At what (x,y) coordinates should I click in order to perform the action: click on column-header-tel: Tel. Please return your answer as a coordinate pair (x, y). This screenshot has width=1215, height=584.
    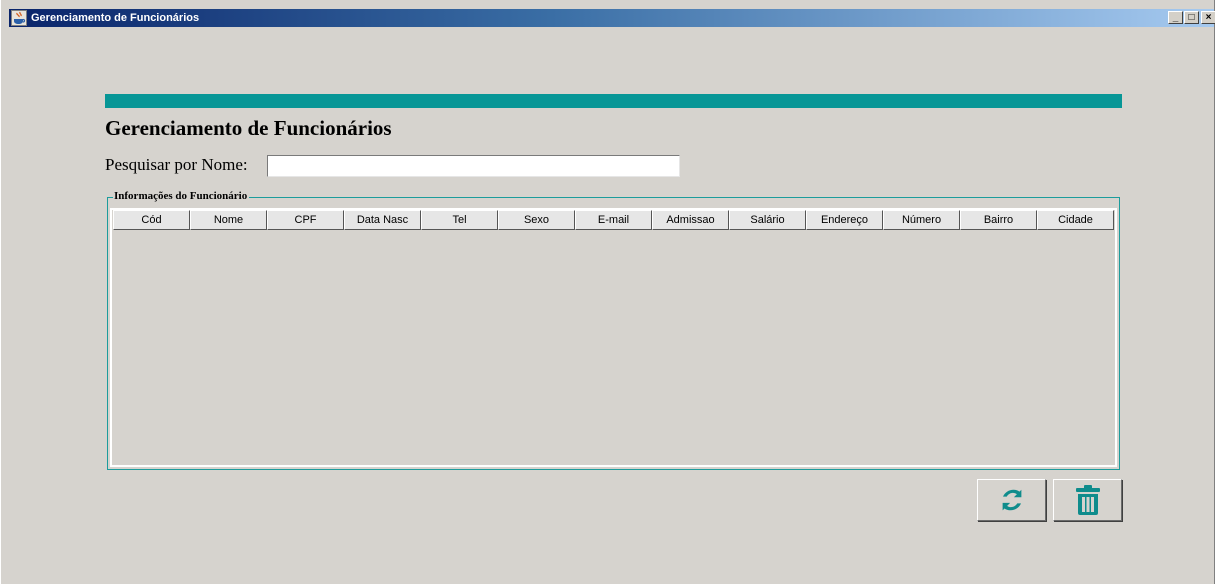
    Looking at the image, I should click on (459, 220).